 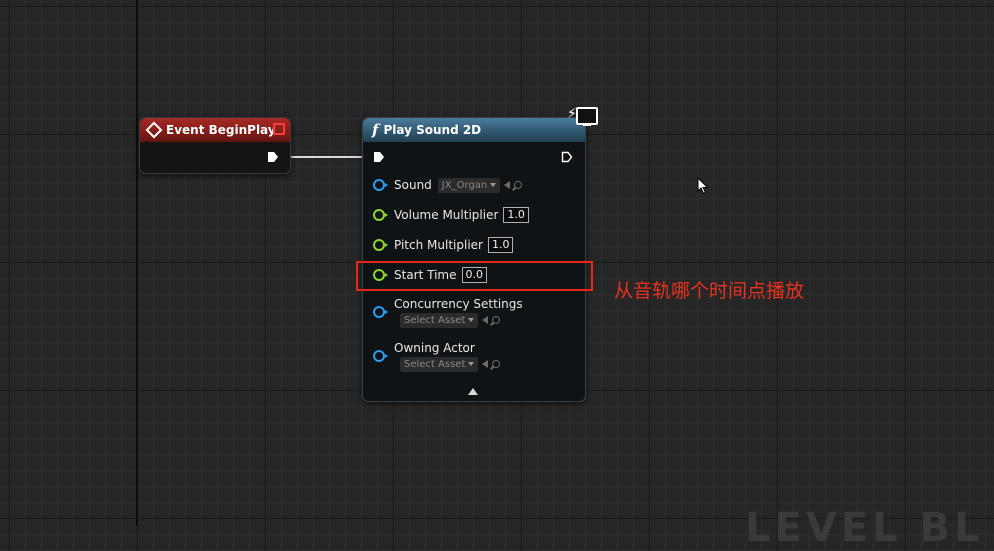 What do you see at coordinates (154, 130) in the screenshot?
I see `event-diamond-icon` at bounding box center [154, 130].